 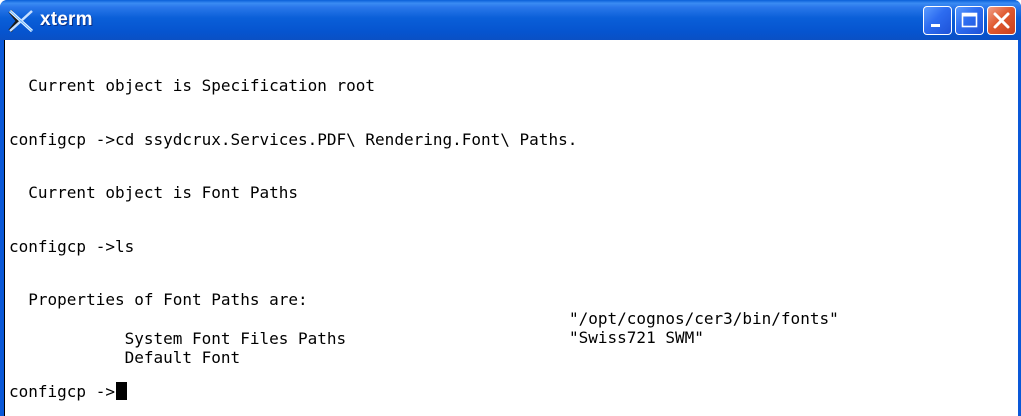 I want to click on text-cursor, so click(x=121, y=391).